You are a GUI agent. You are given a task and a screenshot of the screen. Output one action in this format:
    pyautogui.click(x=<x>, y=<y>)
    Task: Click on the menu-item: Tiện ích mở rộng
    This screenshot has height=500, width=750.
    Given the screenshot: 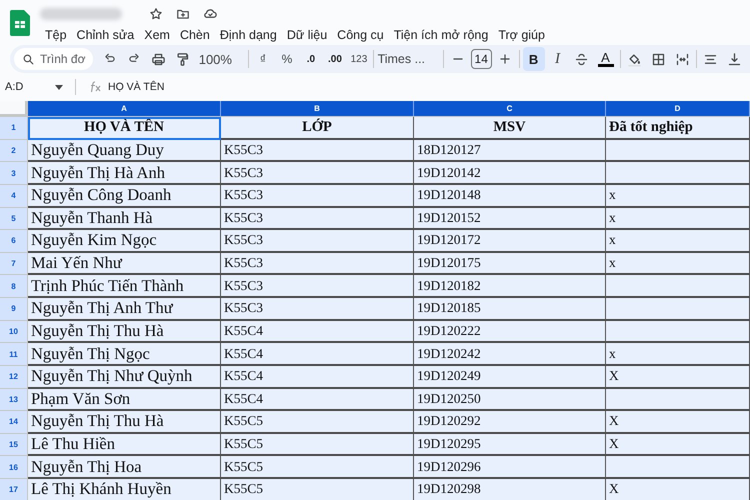 What is the action you would take?
    pyautogui.click(x=441, y=35)
    